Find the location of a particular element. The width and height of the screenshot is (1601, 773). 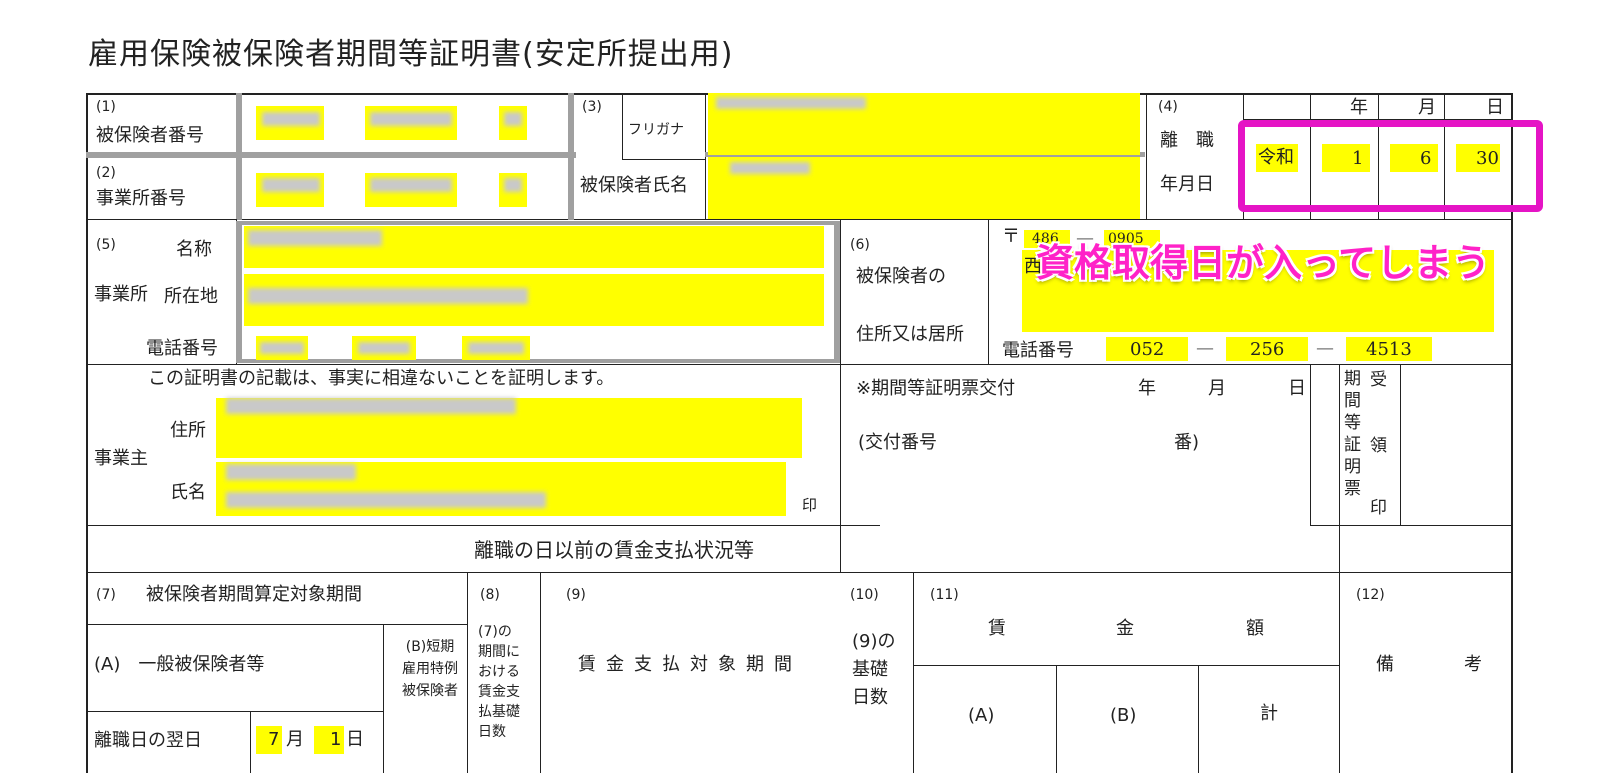

receipt-char-2: 領 is located at coordinates (1378, 446).